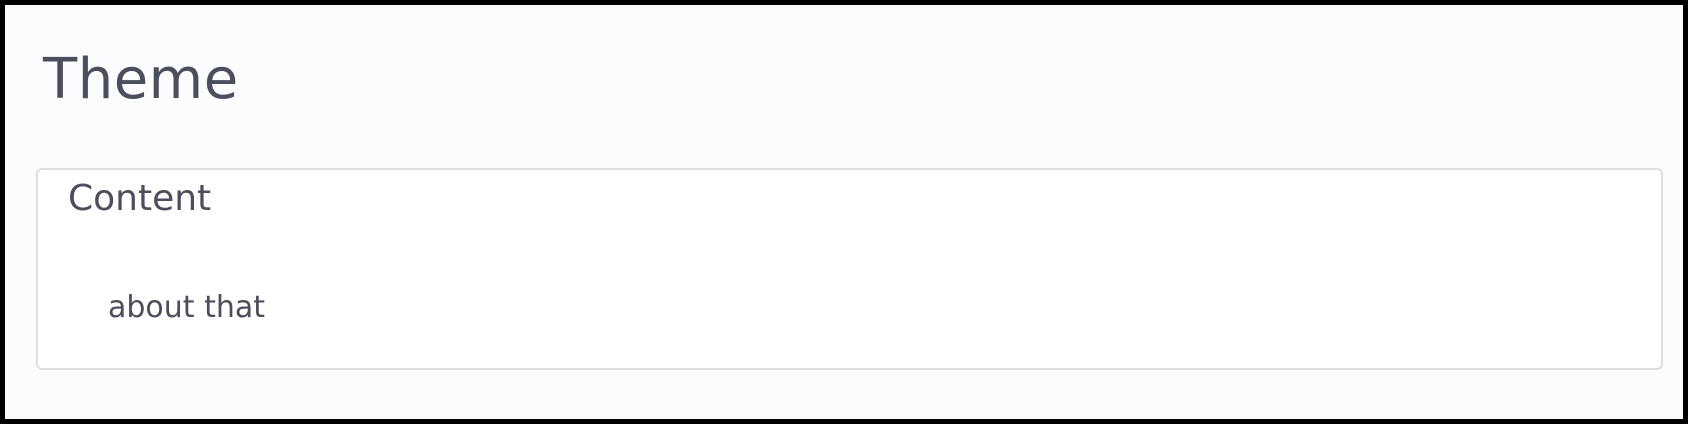  What do you see at coordinates (187, 307) in the screenshot?
I see `card-body-text: about that` at bounding box center [187, 307].